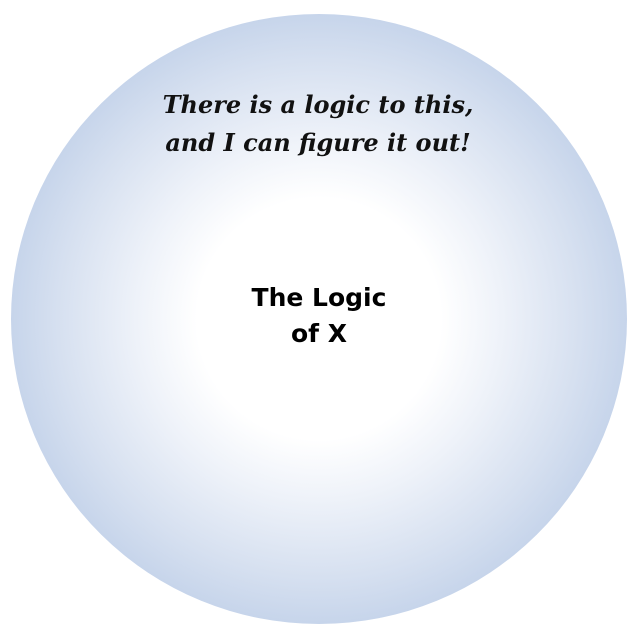 The image size is (636, 632). What do you see at coordinates (318, 142) in the screenshot?
I see `outer-label-line-2: and I can figure it out!` at bounding box center [318, 142].